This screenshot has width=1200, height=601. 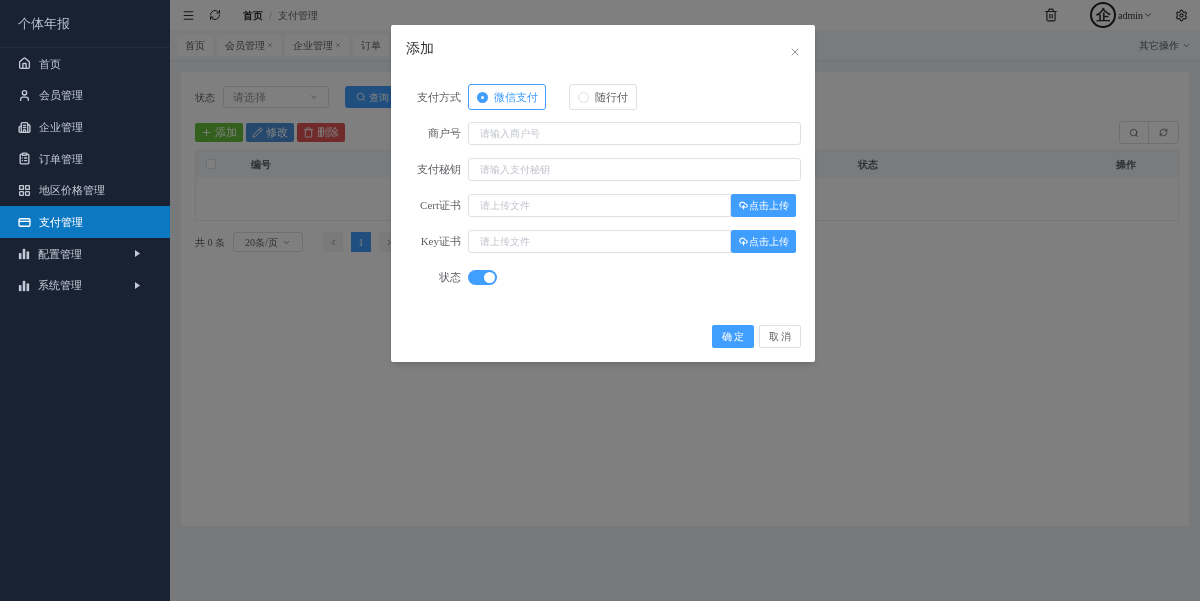 What do you see at coordinates (371, 45) in the screenshot?
I see `page-tab: 订单` at bounding box center [371, 45].